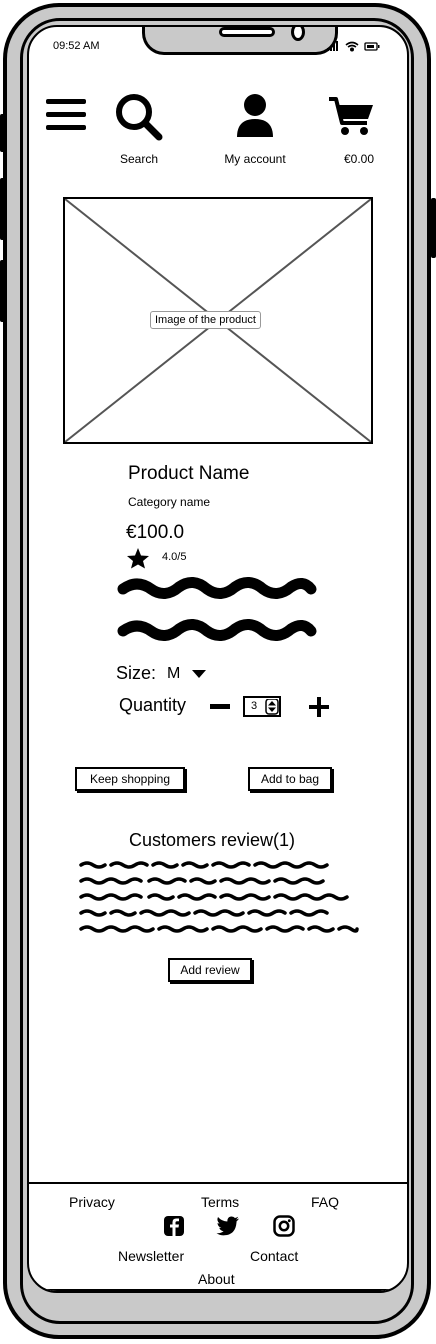 The width and height of the screenshot is (436, 1344). I want to click on chevron-down-icon, so click(199, 674).